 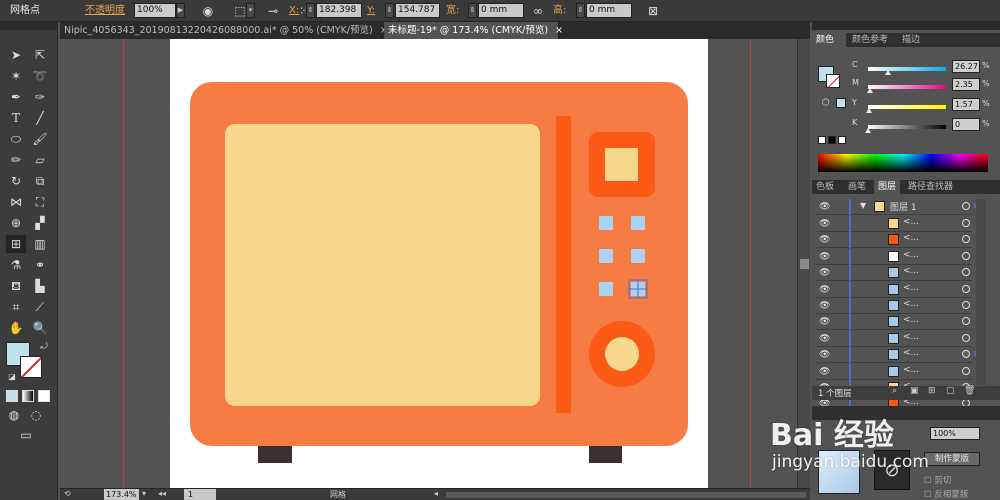 I want to click on tab-color-guide: 颜色参考, so click(x=870, y=40).